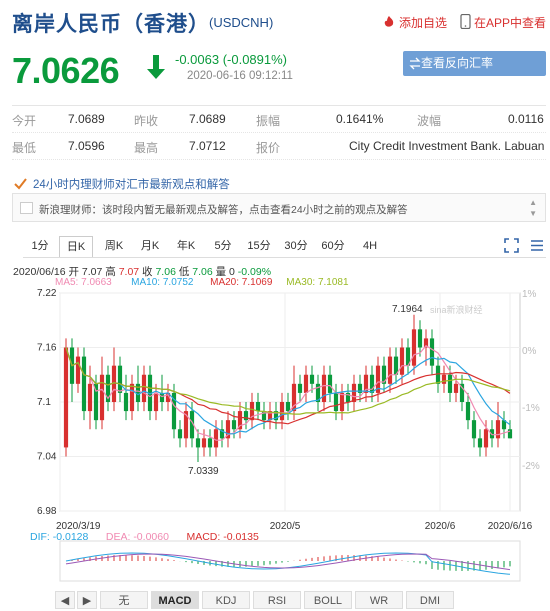 The width and height of the screenshot is (550, 611). I want to click on pct-tick-label: -2%, so click(531, 466).